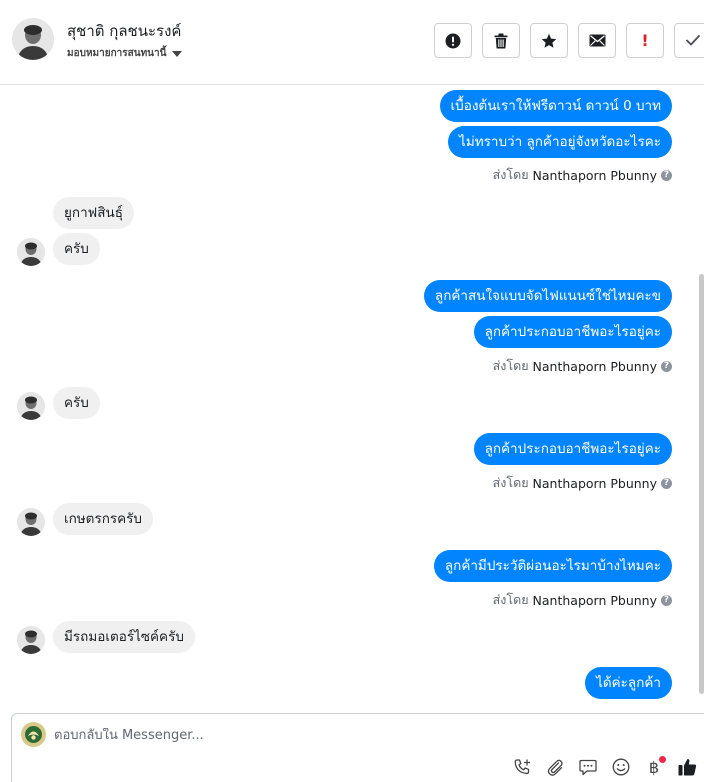 The height and width of the screenshot is (782, 704). What do you see at coordinates (547, 296) in the screenshot?
I see `outgoing-message: ลูกค้าสนใจแบบจัดไฟแนนซ์ใช่ไหมคะข` at bounding box center [547, 296].